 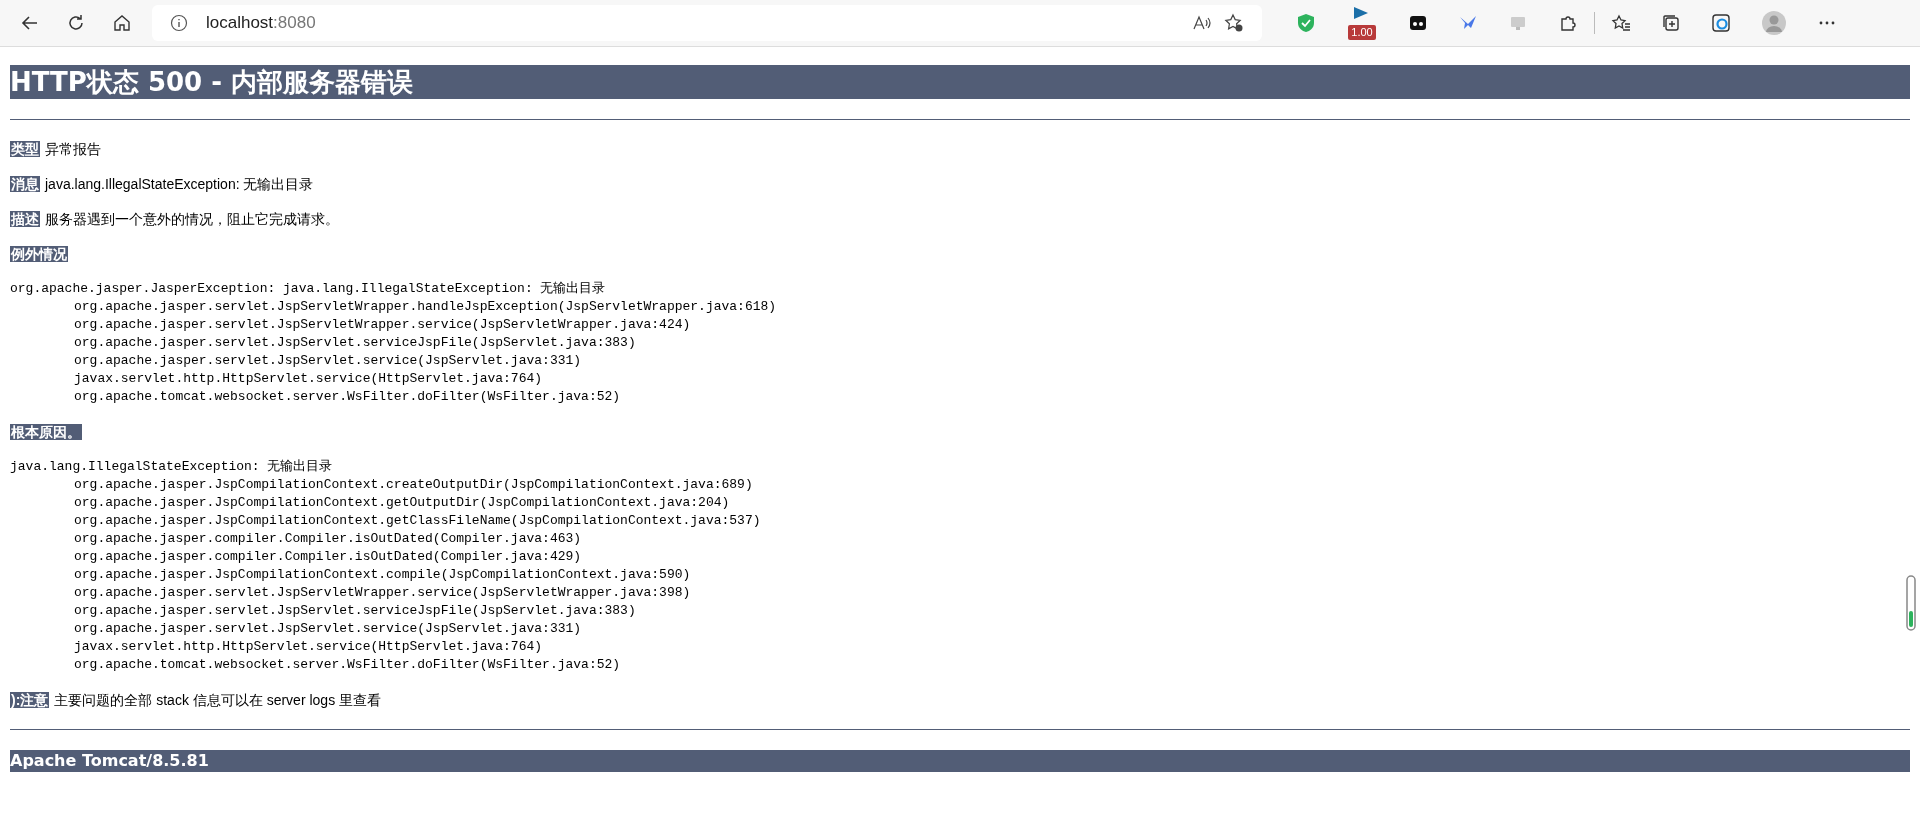 What do you see at coordinates (960, 82) in the screenshot?
I see `page-title: HTTP状态 500 - 内部服务器错误` at bounding box center [960, 82].